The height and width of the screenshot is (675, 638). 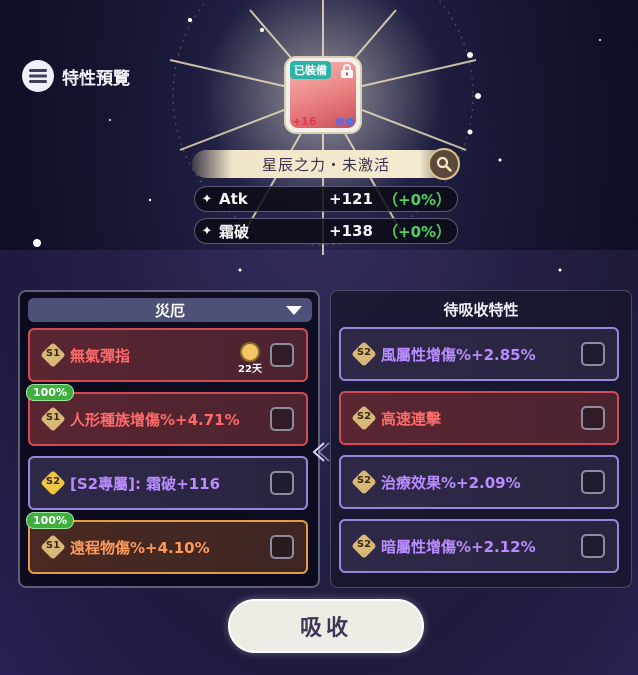 What do you see at coordinates (155, 419) in the screenshot?
I see `trait-text: 人形種族增傷%+4.71%` at bounding box center [155, 419].